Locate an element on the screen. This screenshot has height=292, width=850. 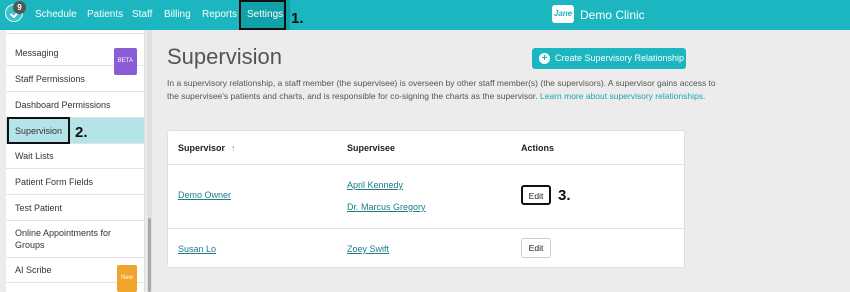
sidebar-scrollbar-thumb is located at coordinates (149, 255).